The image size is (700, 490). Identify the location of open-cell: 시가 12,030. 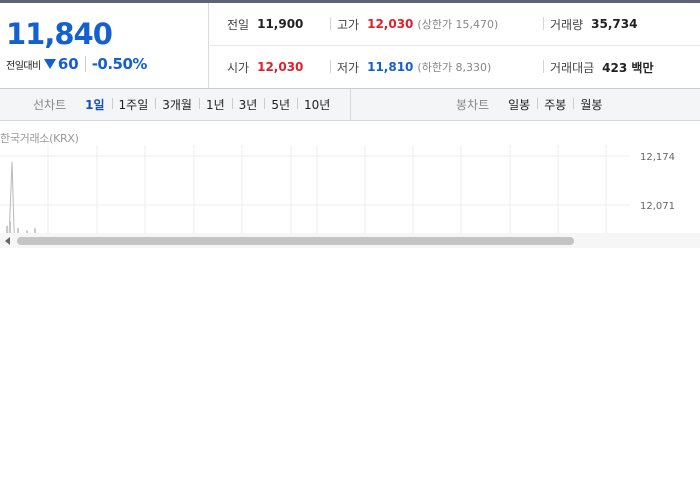
(265, 67).